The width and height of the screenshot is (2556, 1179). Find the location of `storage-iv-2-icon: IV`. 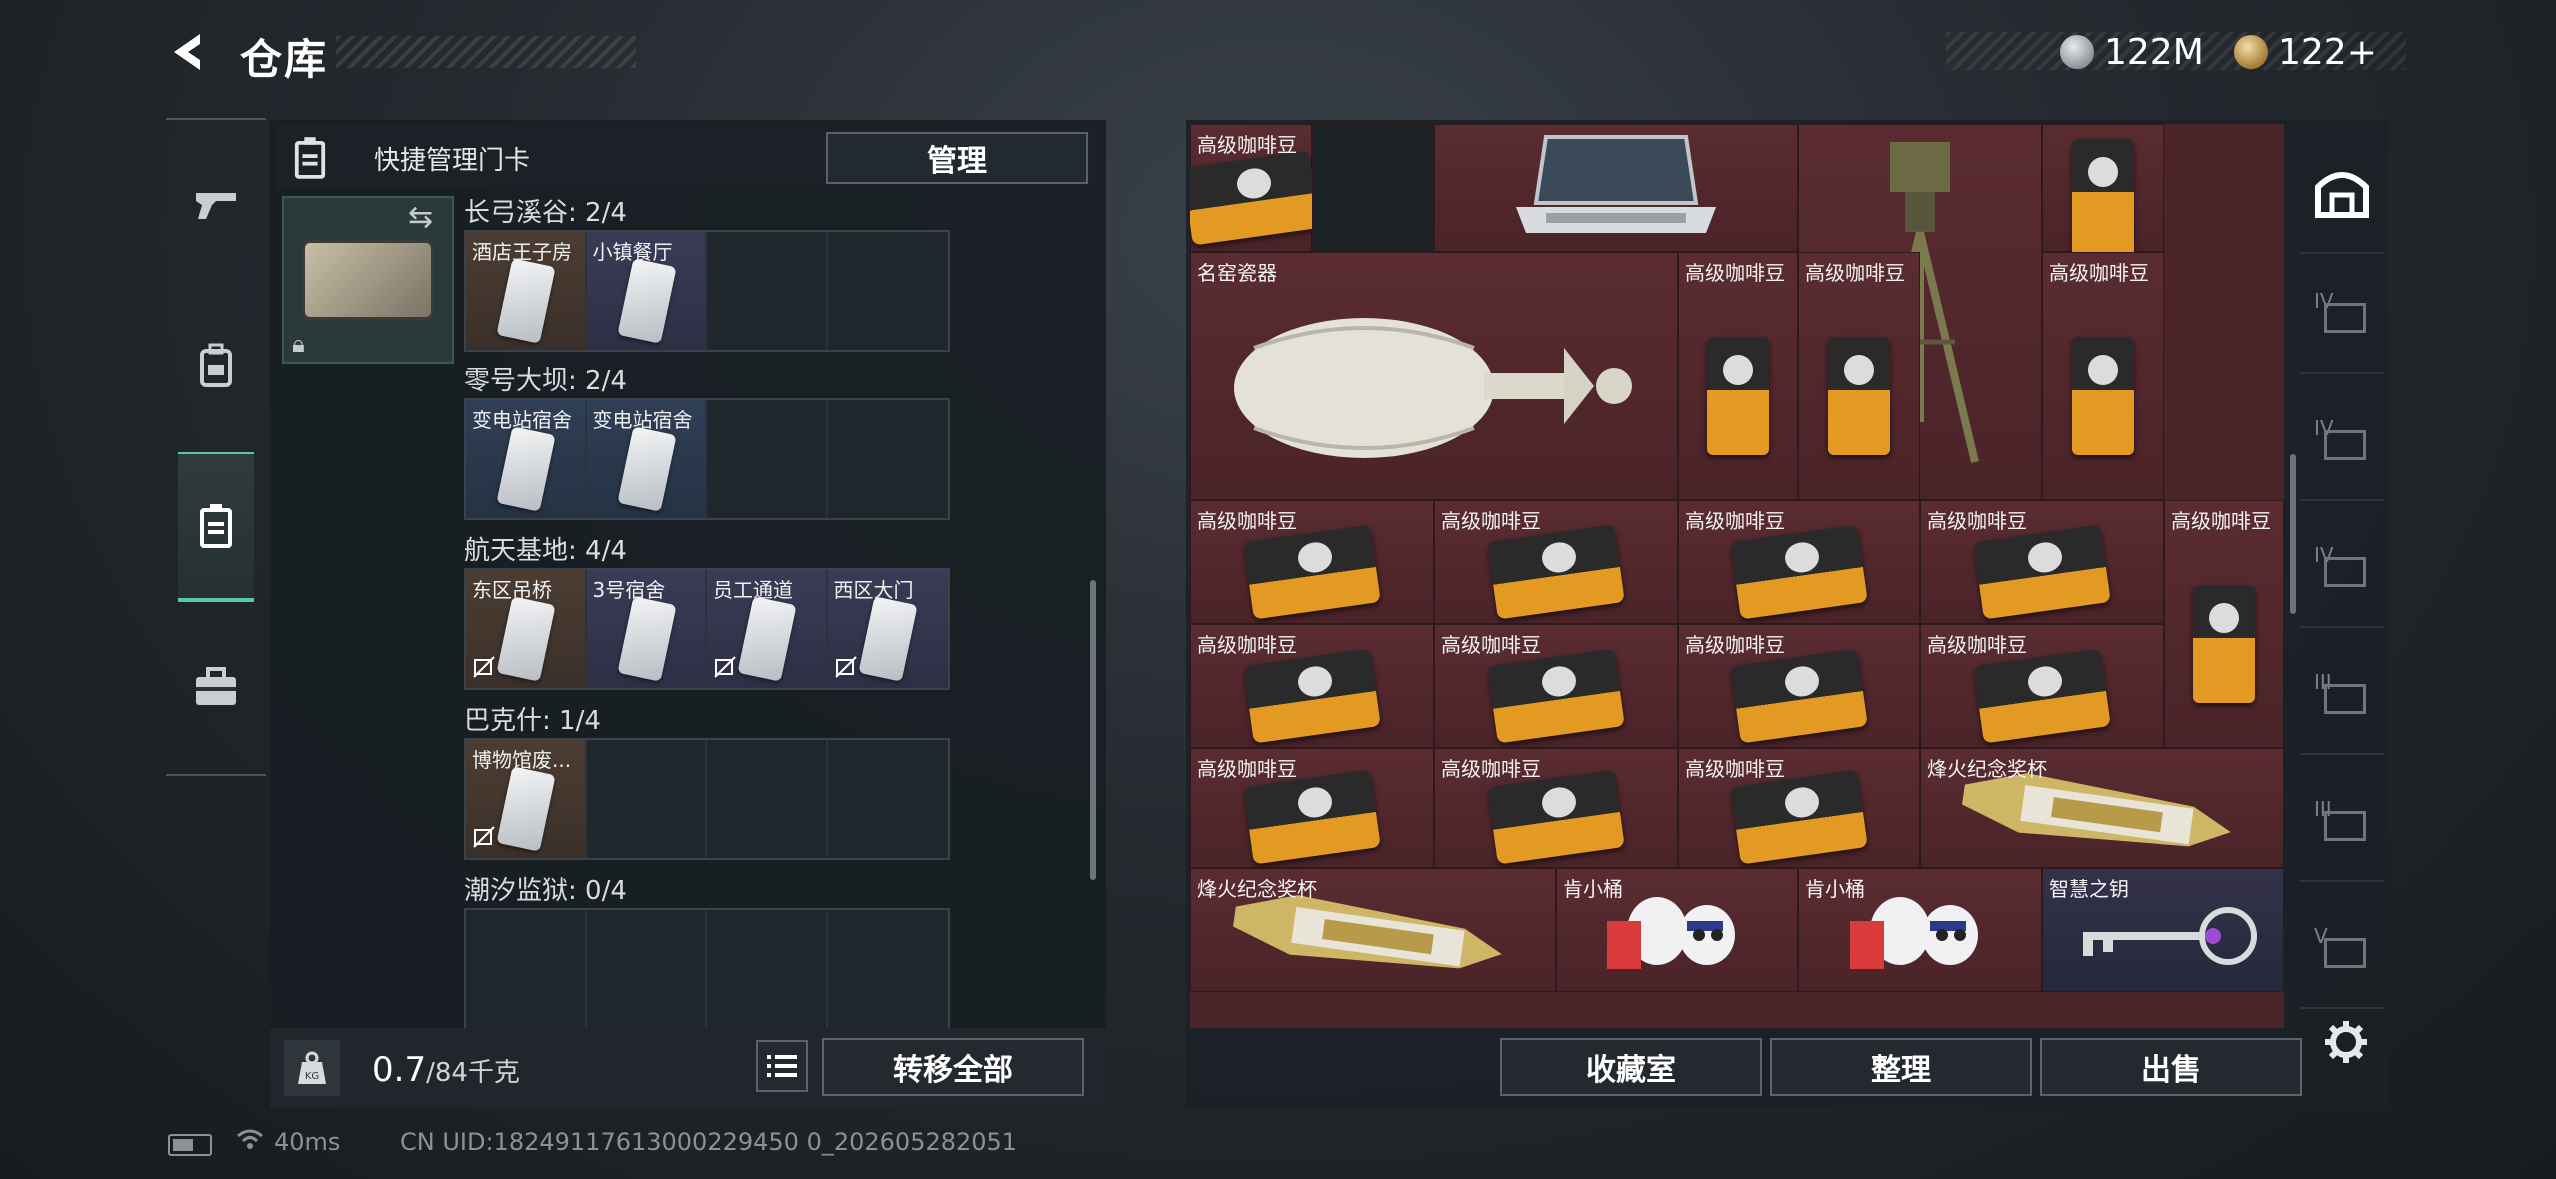

storage-iv-2-icon: IV is located at coordinates (2342, 440).